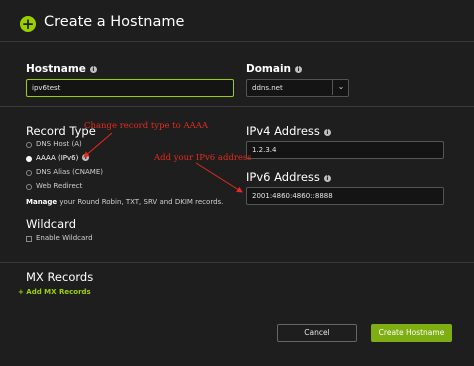 The height and width of the screenshot is (366, 474). Describe the element at coordinates (283, 177) in the screenshot. I see `ipv6-label-text: IPv6 Address` at that location.